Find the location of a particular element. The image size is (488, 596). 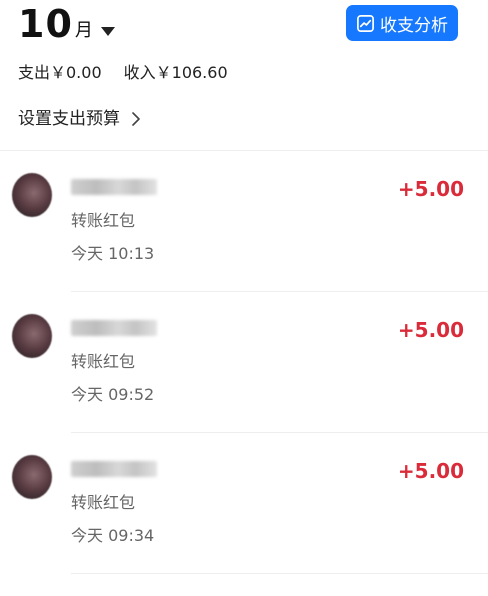

month-summary: 支出￥0.00 收入￥106.60 is located at coordinates (123, 73).